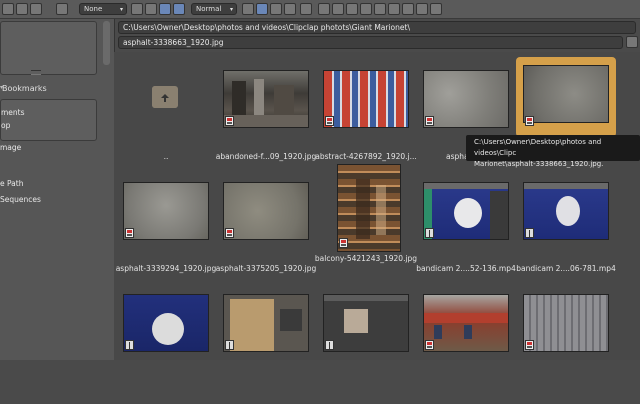  What do you see at coordinates (62, 9) in the screenshot?
I see `folder-icon` at bounding box center [62, 9].